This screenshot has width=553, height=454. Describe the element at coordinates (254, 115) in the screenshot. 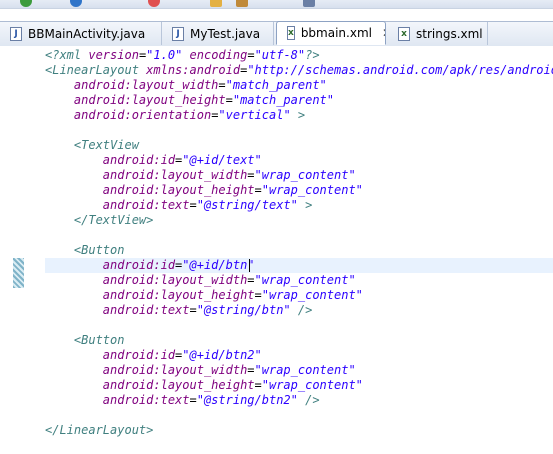

I see `code-token: "vertical"` at that location.